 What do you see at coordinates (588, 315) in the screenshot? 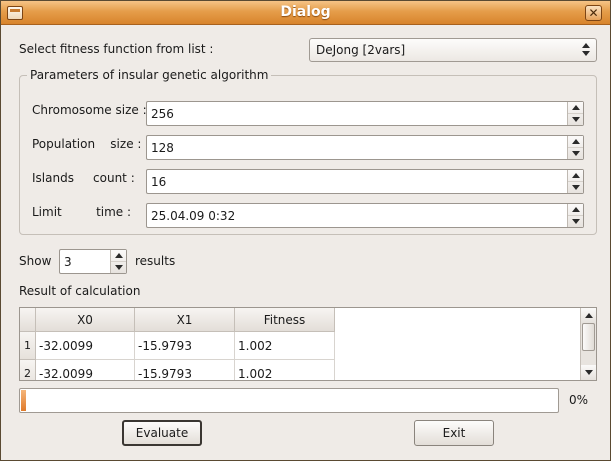
I see `scroll-up-icon` at bounding box center [588, 315].